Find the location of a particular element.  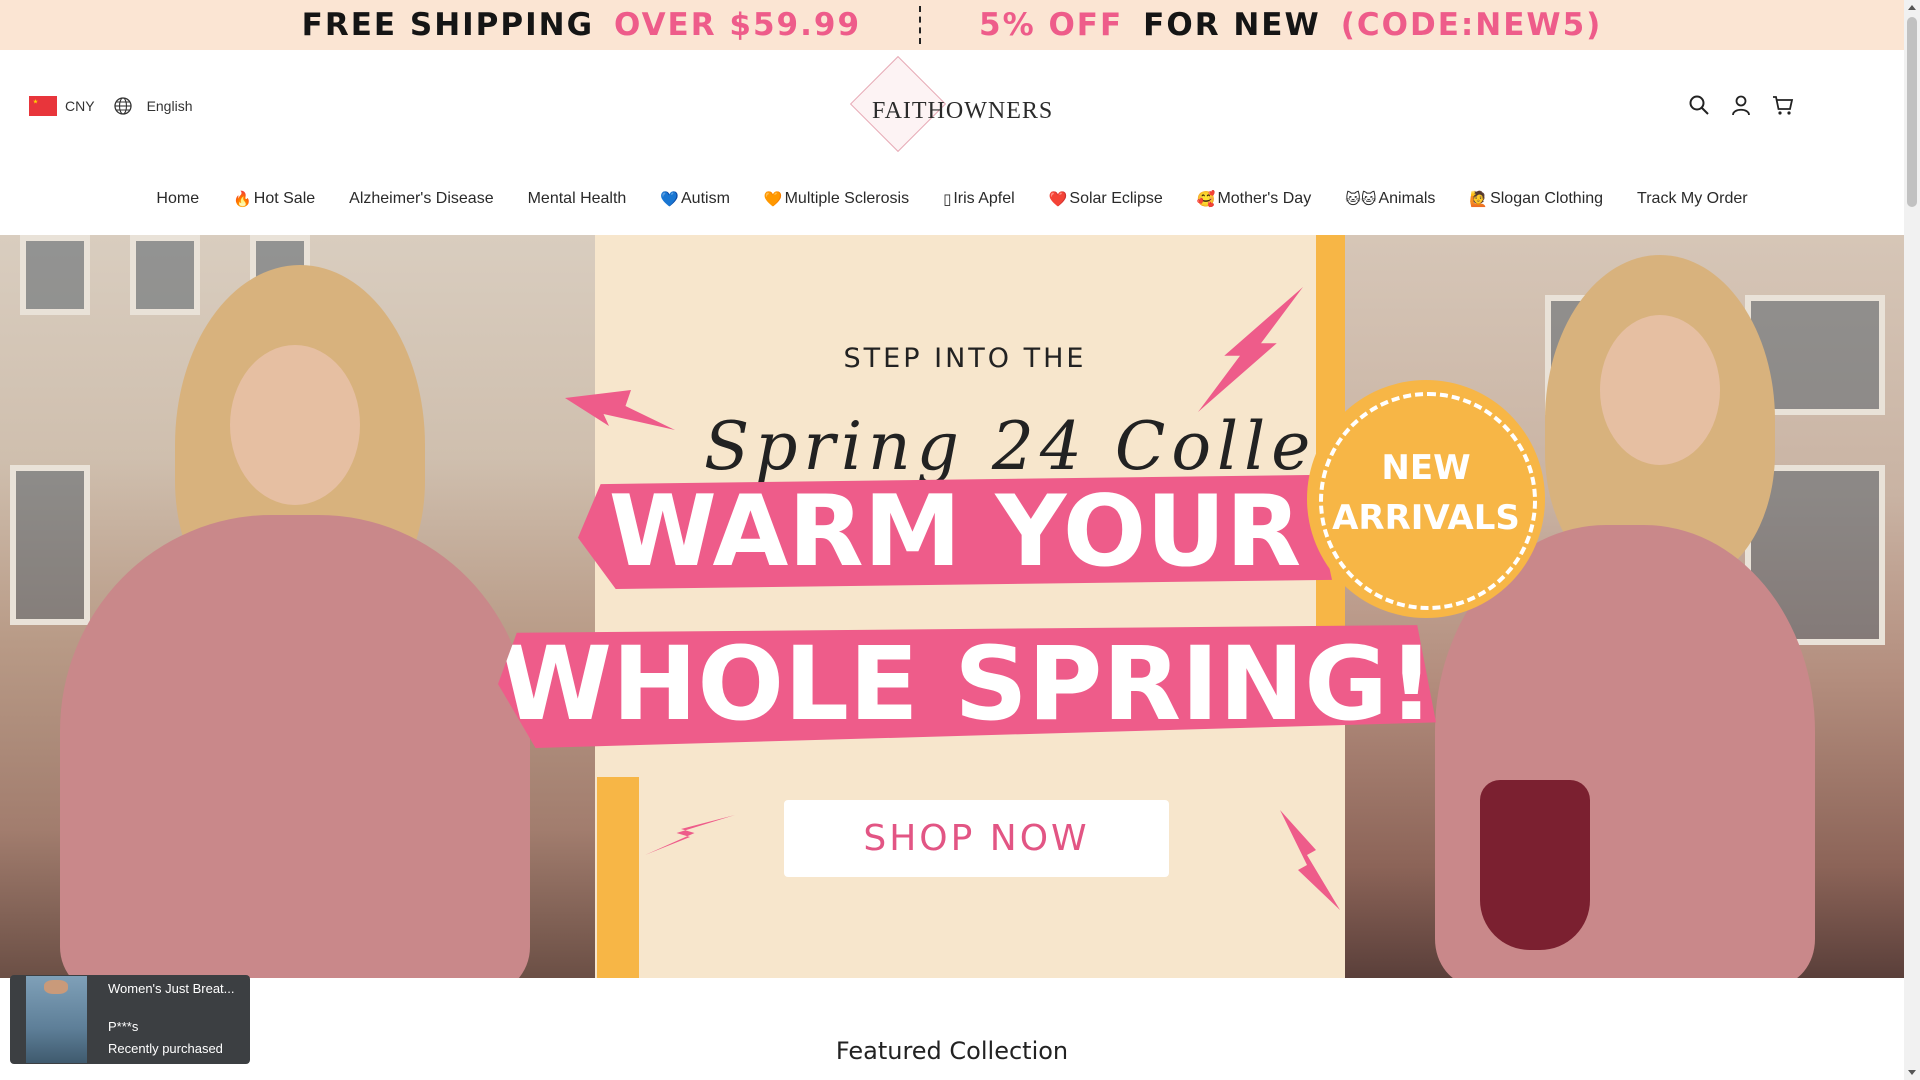

discount-percent: 5% OFF is located at coordinates (1051, 25).